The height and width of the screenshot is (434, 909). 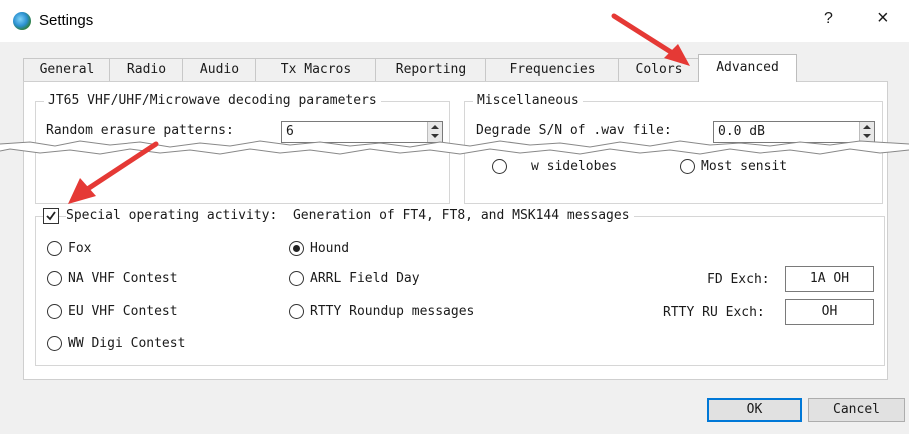 I want to click on tab-advanced: Advanced, so click(x=747, y=68).